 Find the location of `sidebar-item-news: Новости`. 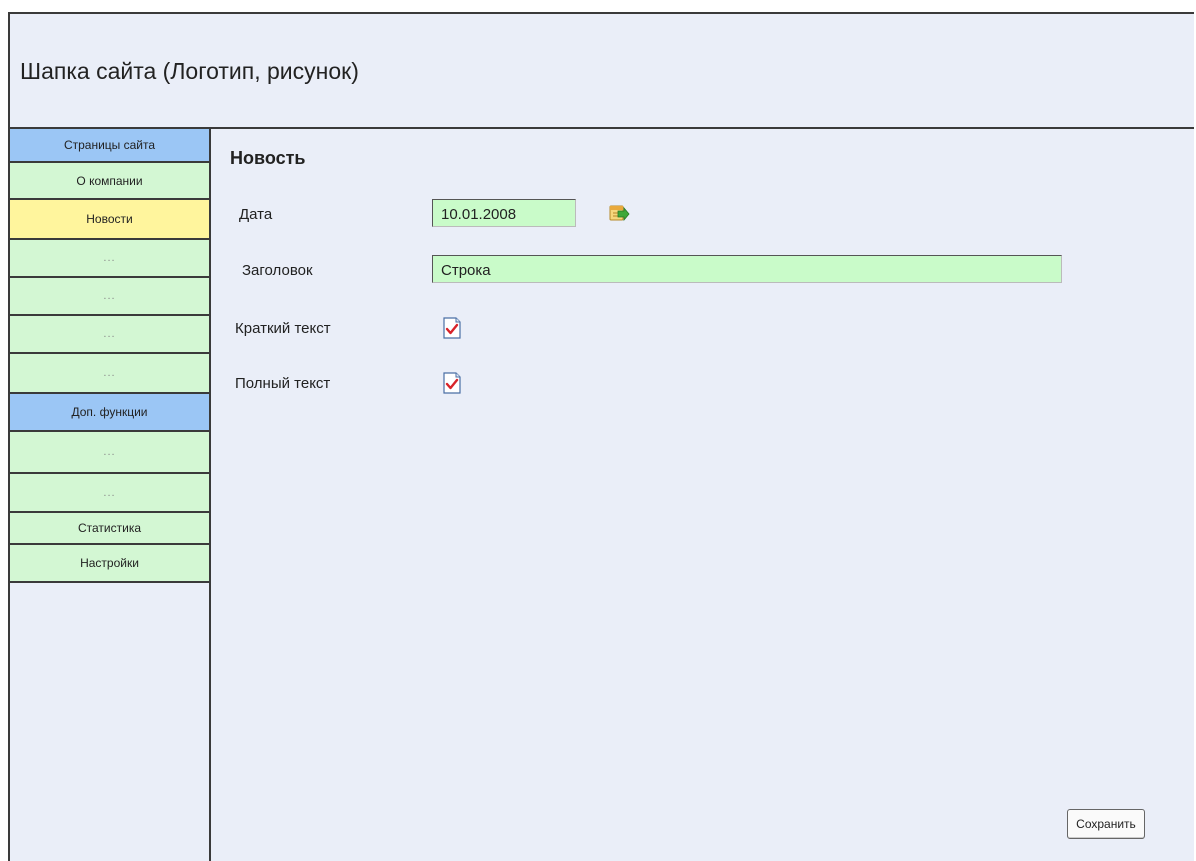

sidebar-item-news: Новости is located at coordinates (109, 220).